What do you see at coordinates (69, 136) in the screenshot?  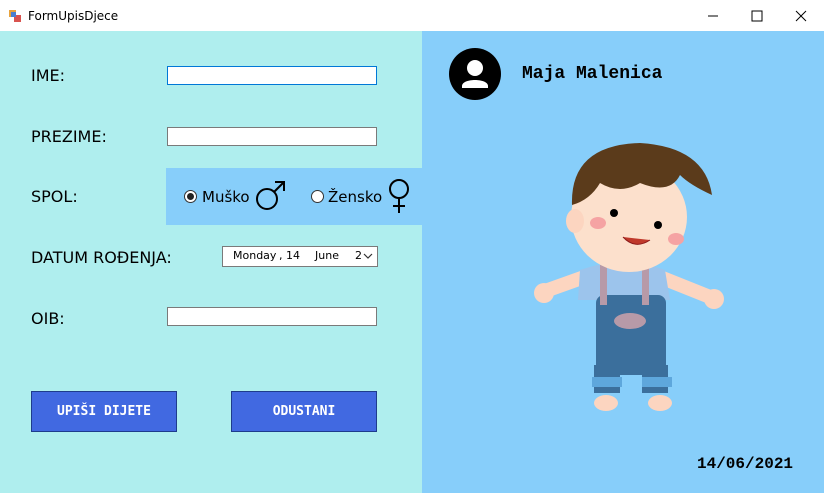 I see `prezime-label: PREZIME:` at bounding box center [69, 136].